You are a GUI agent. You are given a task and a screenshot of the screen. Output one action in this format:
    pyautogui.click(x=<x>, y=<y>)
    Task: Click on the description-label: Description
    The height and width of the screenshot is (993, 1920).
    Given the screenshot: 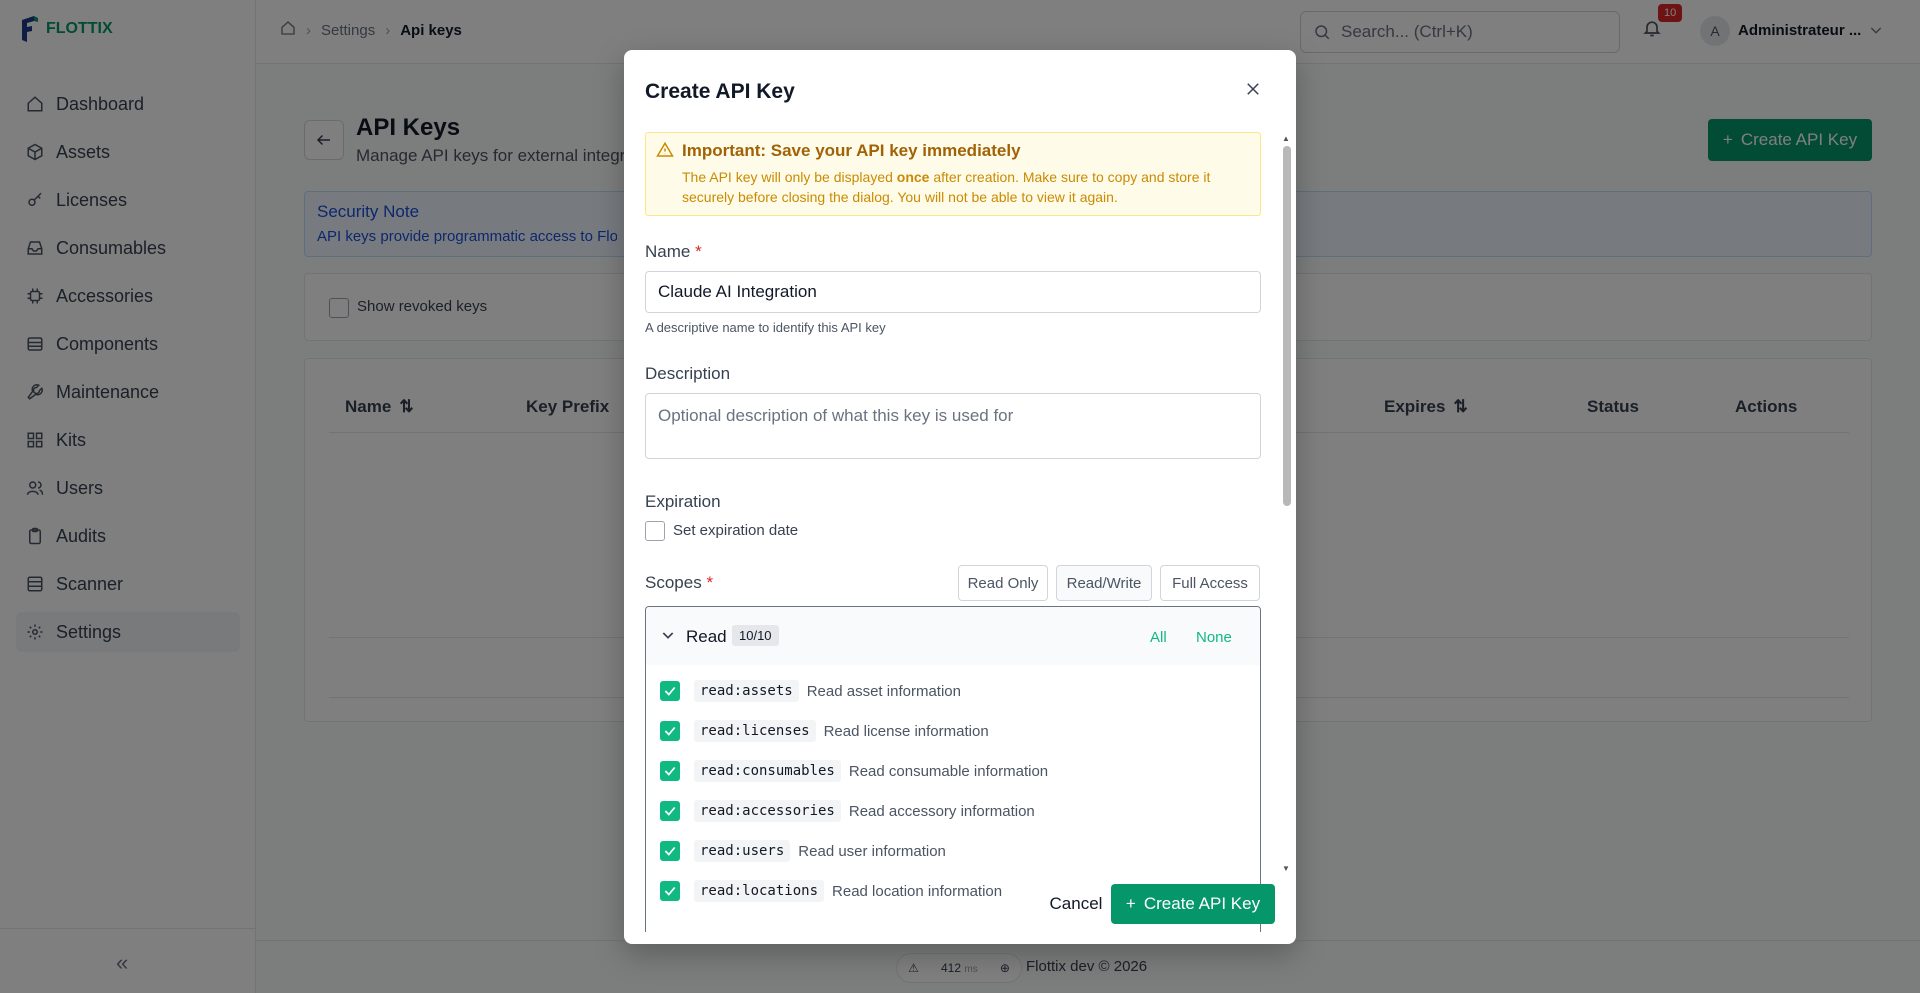 What is the action you would take?
    pyautogui.click(x=688, y=373)
    